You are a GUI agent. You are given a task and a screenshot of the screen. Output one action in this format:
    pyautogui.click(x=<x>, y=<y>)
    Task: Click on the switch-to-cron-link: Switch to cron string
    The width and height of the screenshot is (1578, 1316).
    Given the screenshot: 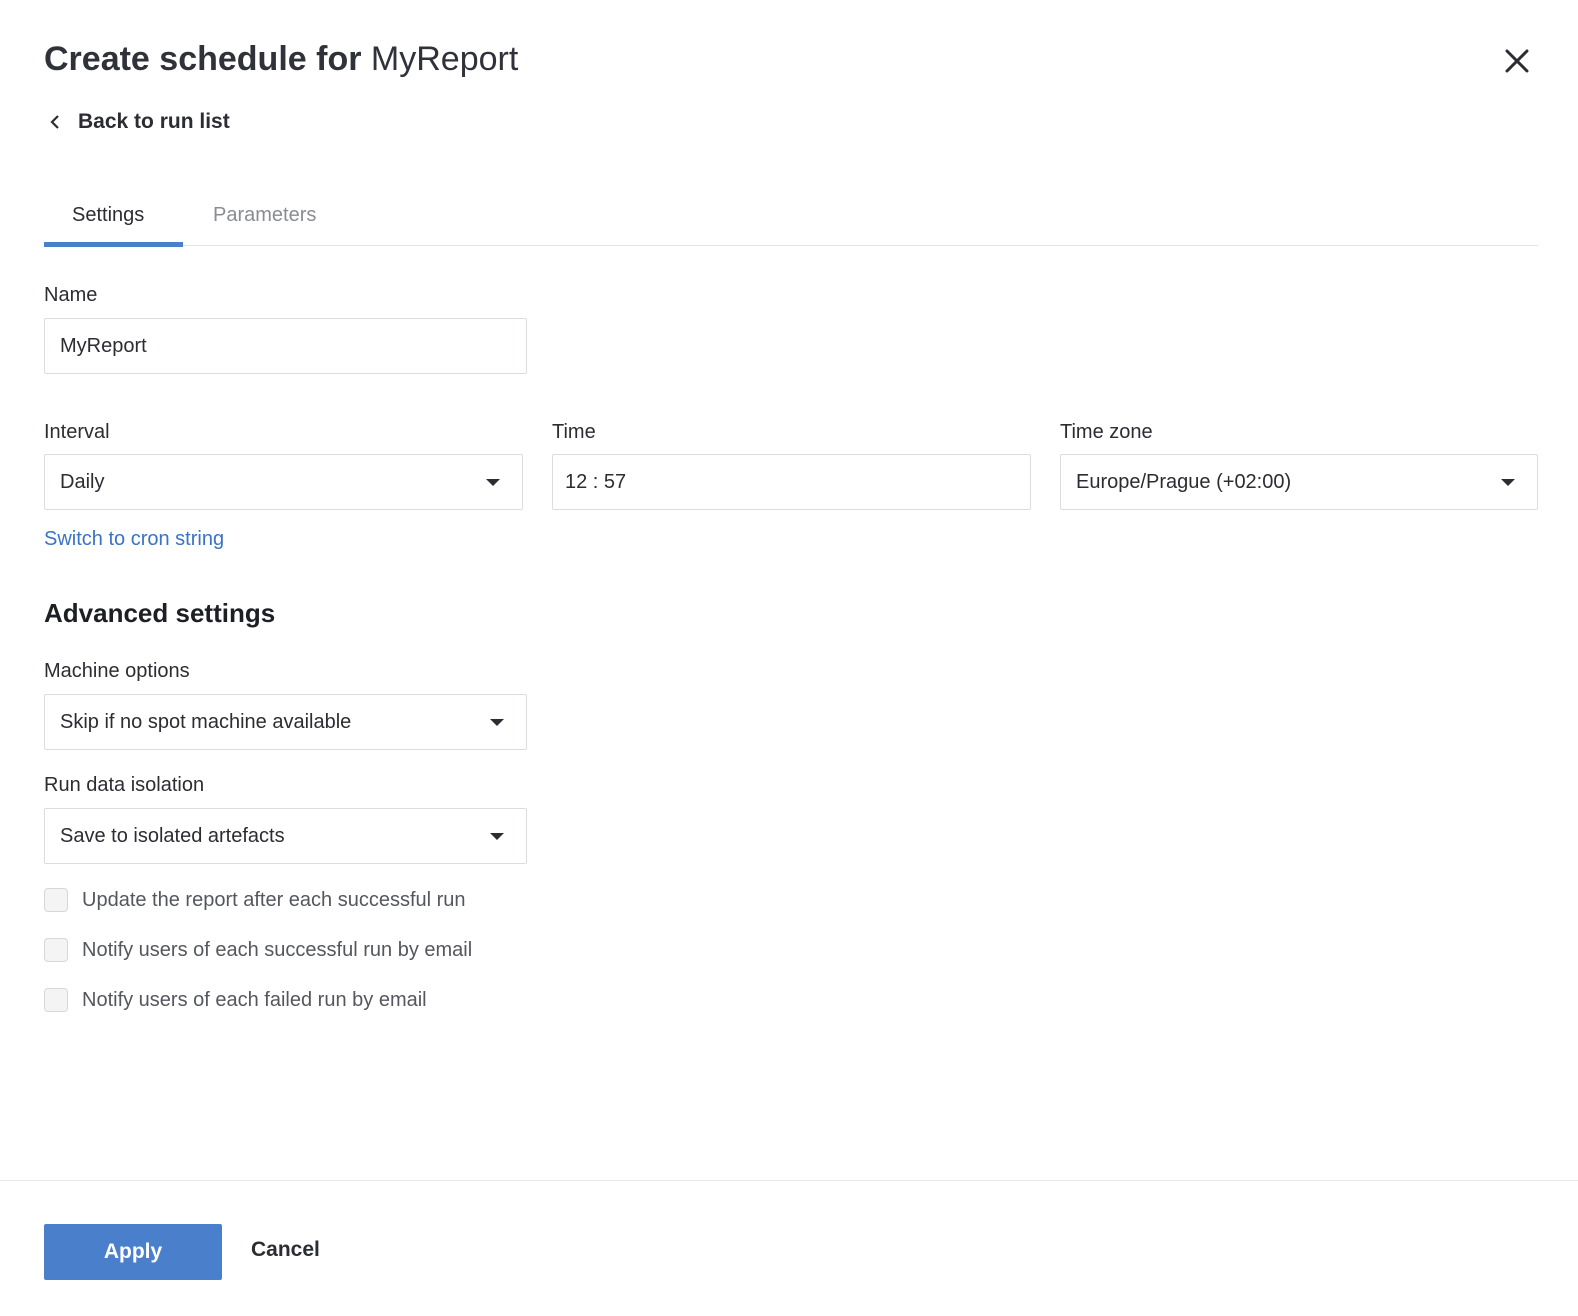 What is the action you would take?
    pyautogui.click(x=134, y=539)
    